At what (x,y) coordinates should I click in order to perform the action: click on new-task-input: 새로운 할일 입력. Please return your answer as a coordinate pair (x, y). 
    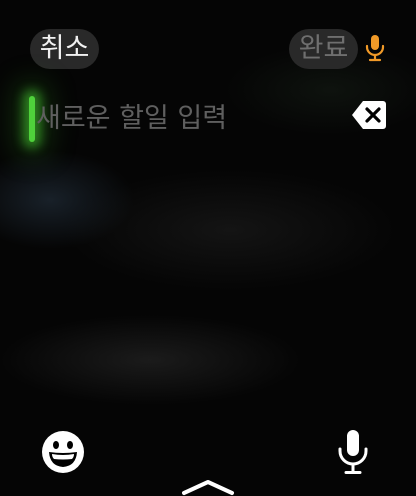
    Looking at the image, I should click on (131, 119).